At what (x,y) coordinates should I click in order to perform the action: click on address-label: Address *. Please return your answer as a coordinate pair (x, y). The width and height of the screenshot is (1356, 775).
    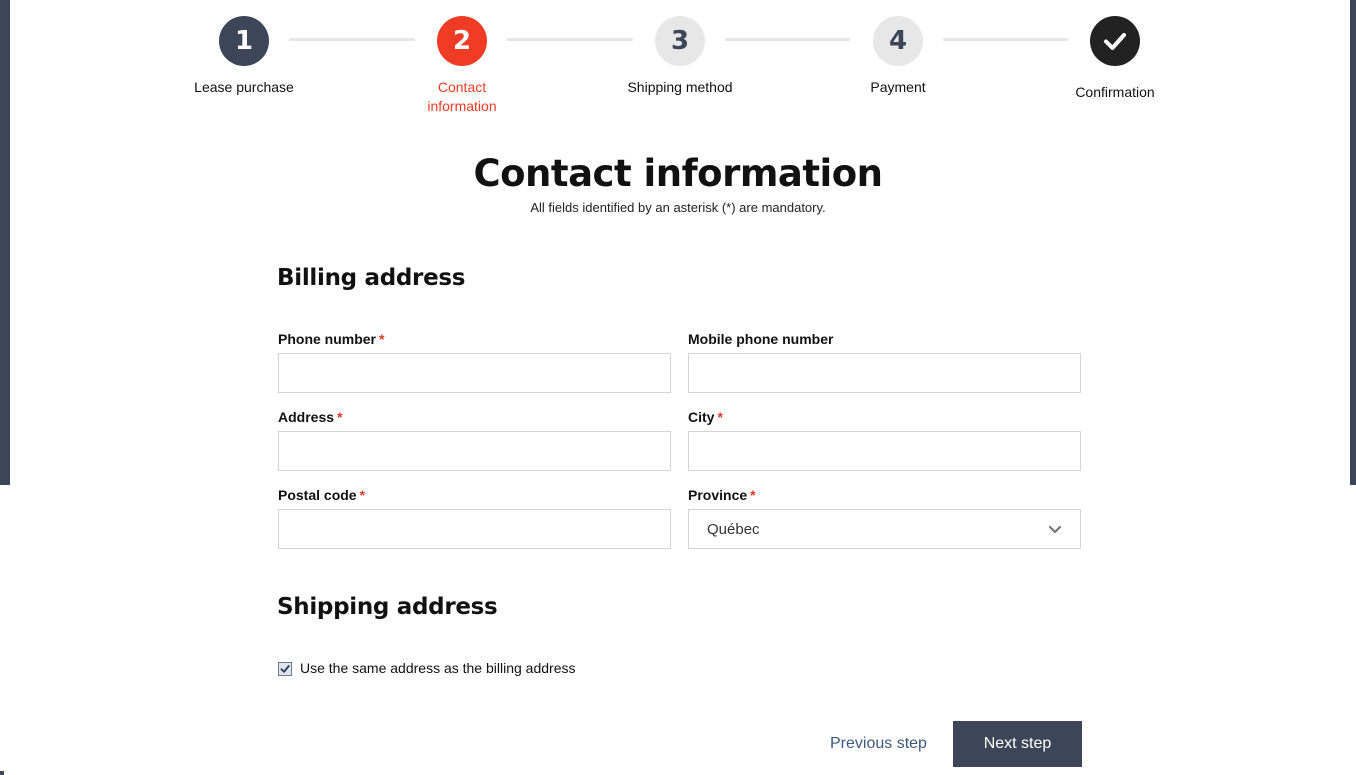
    Looking at the image, I should click on (310, 417).